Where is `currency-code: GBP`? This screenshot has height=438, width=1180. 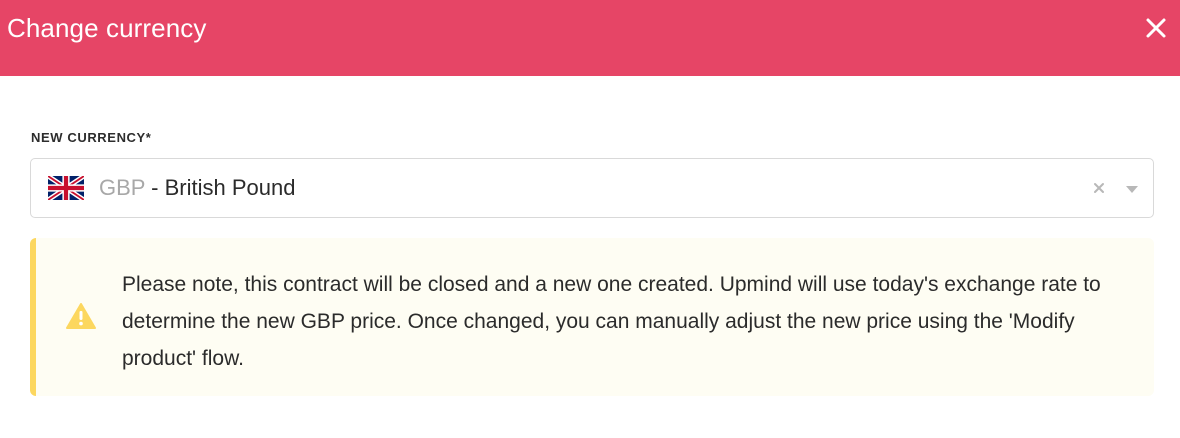
currency-code: GBP is located at coordinates (122, 187).